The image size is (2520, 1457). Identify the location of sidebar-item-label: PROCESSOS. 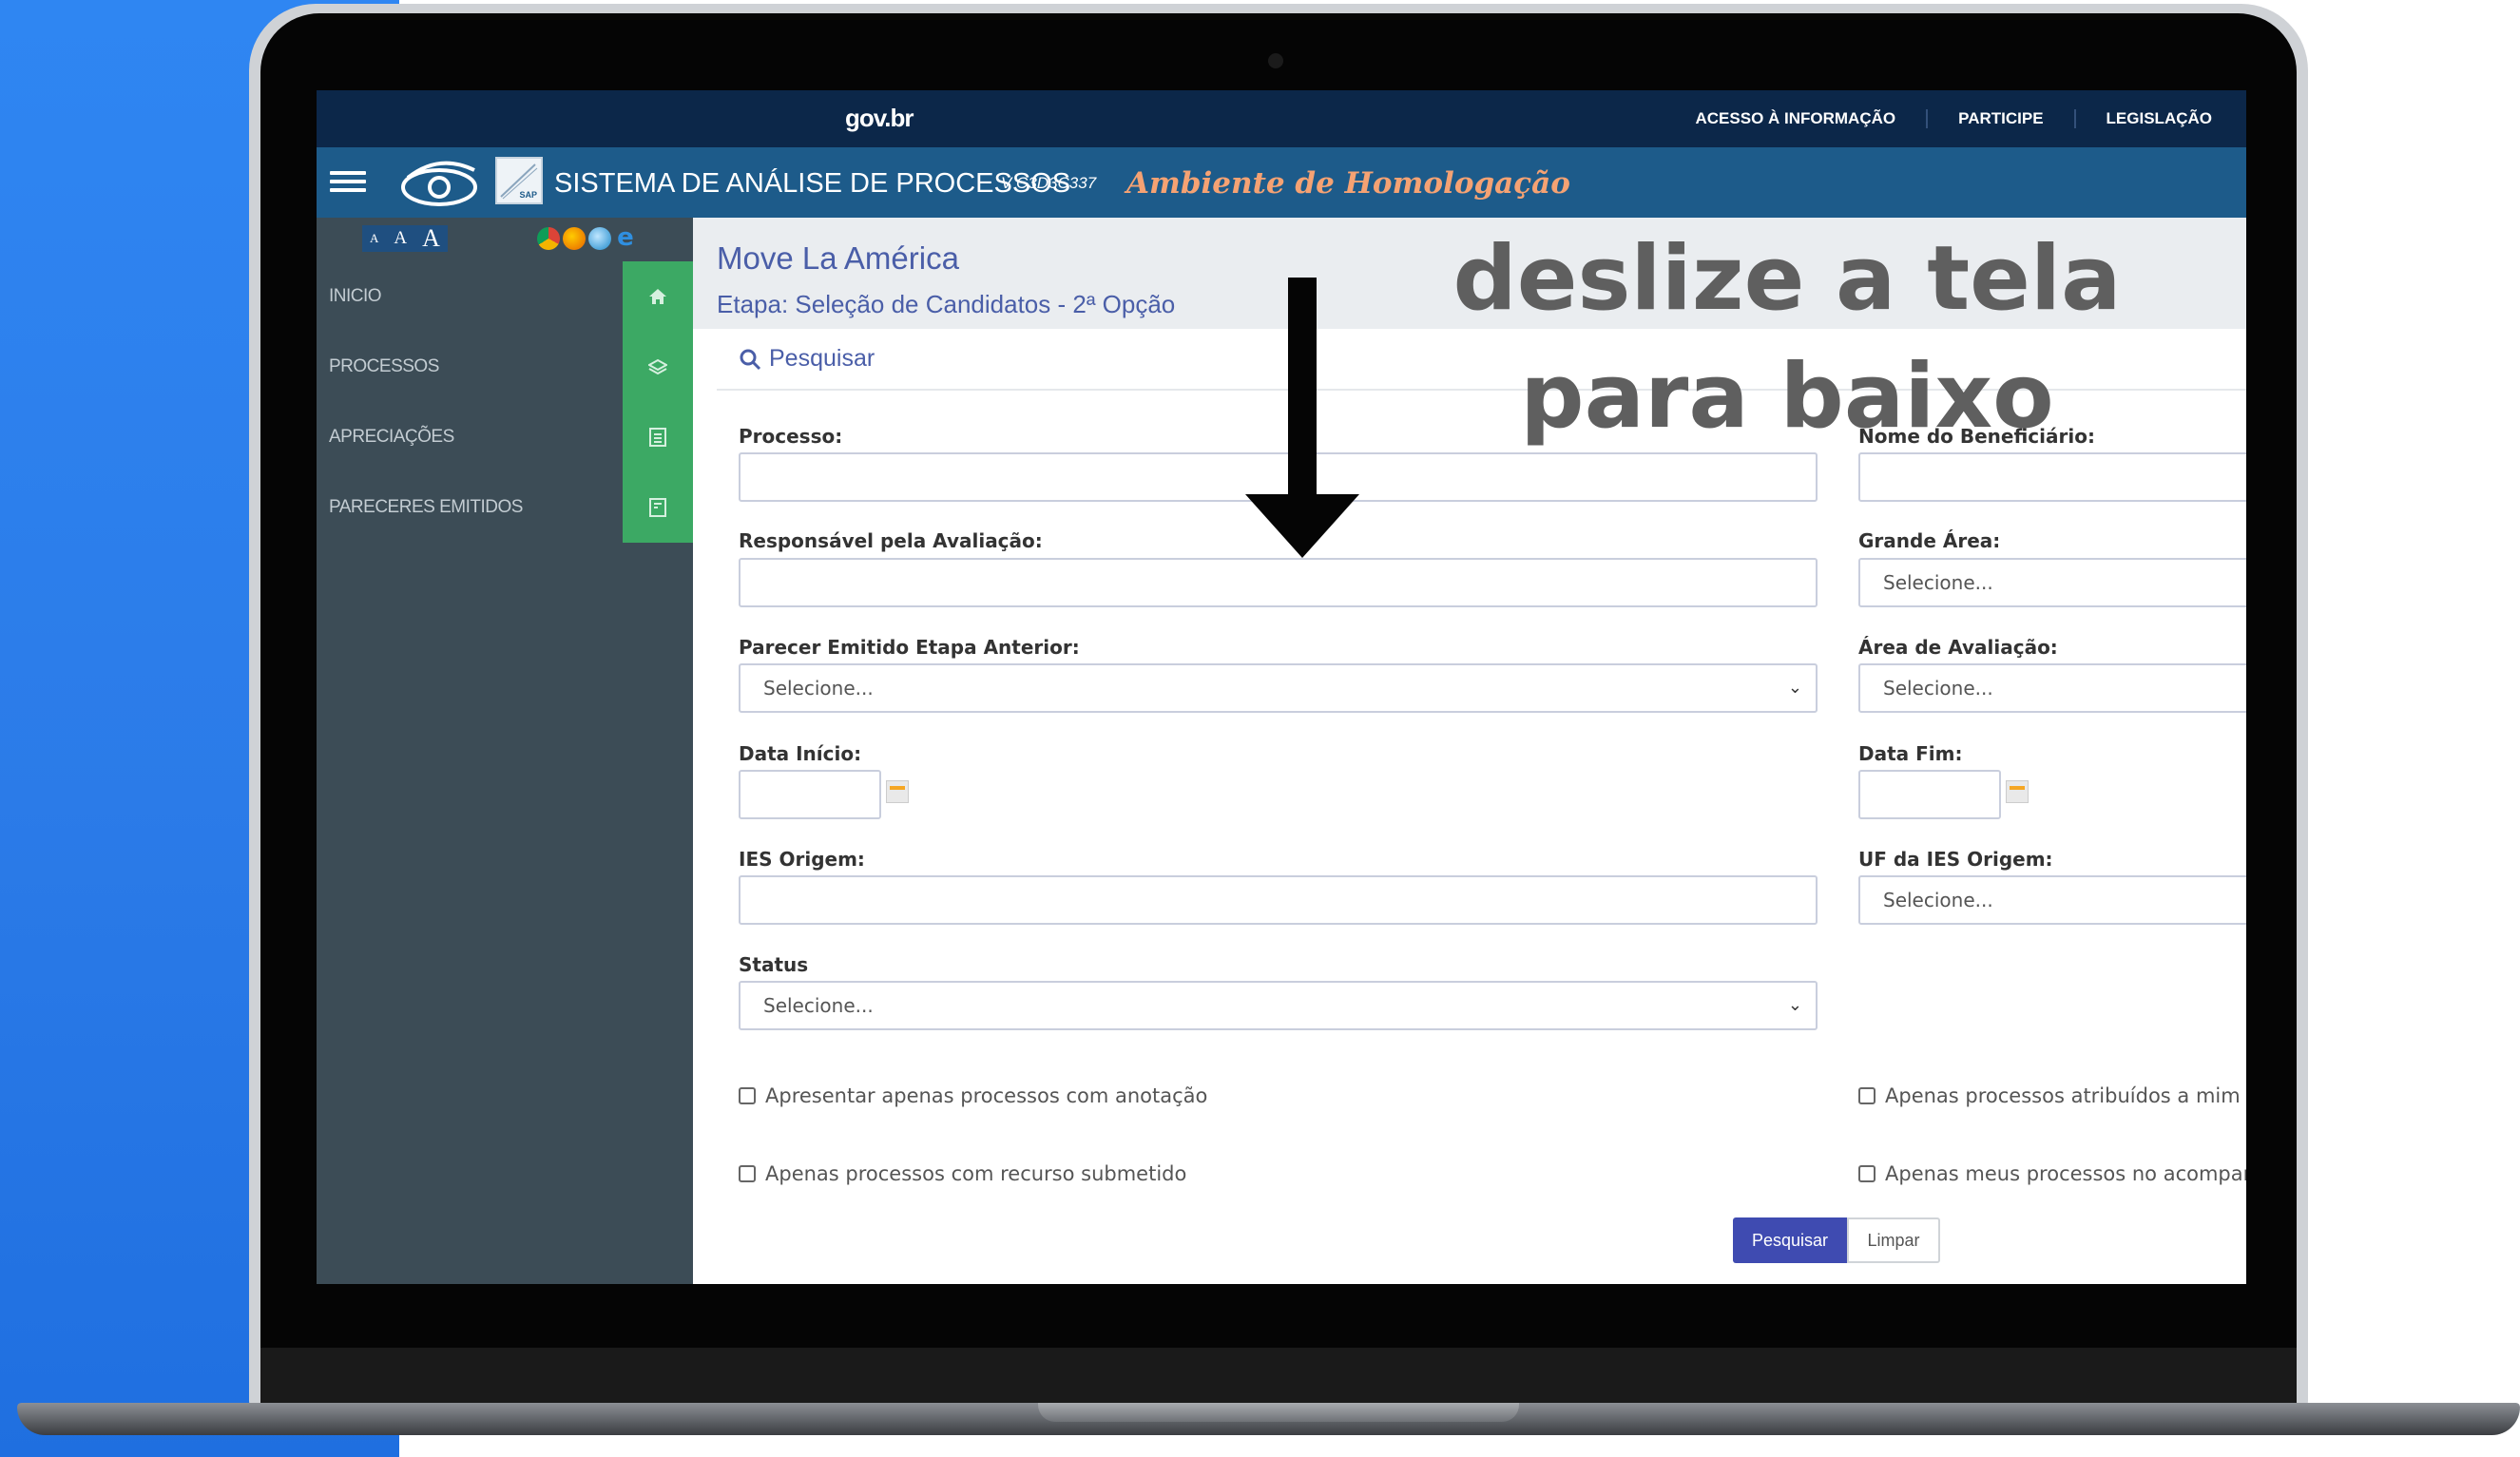
(384, 366).